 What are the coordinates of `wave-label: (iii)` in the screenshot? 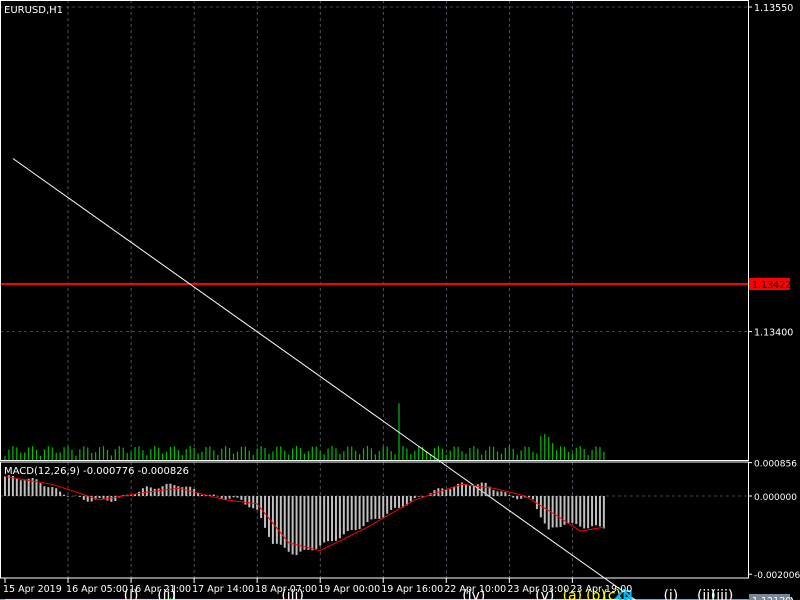 It's located at (722, 594).